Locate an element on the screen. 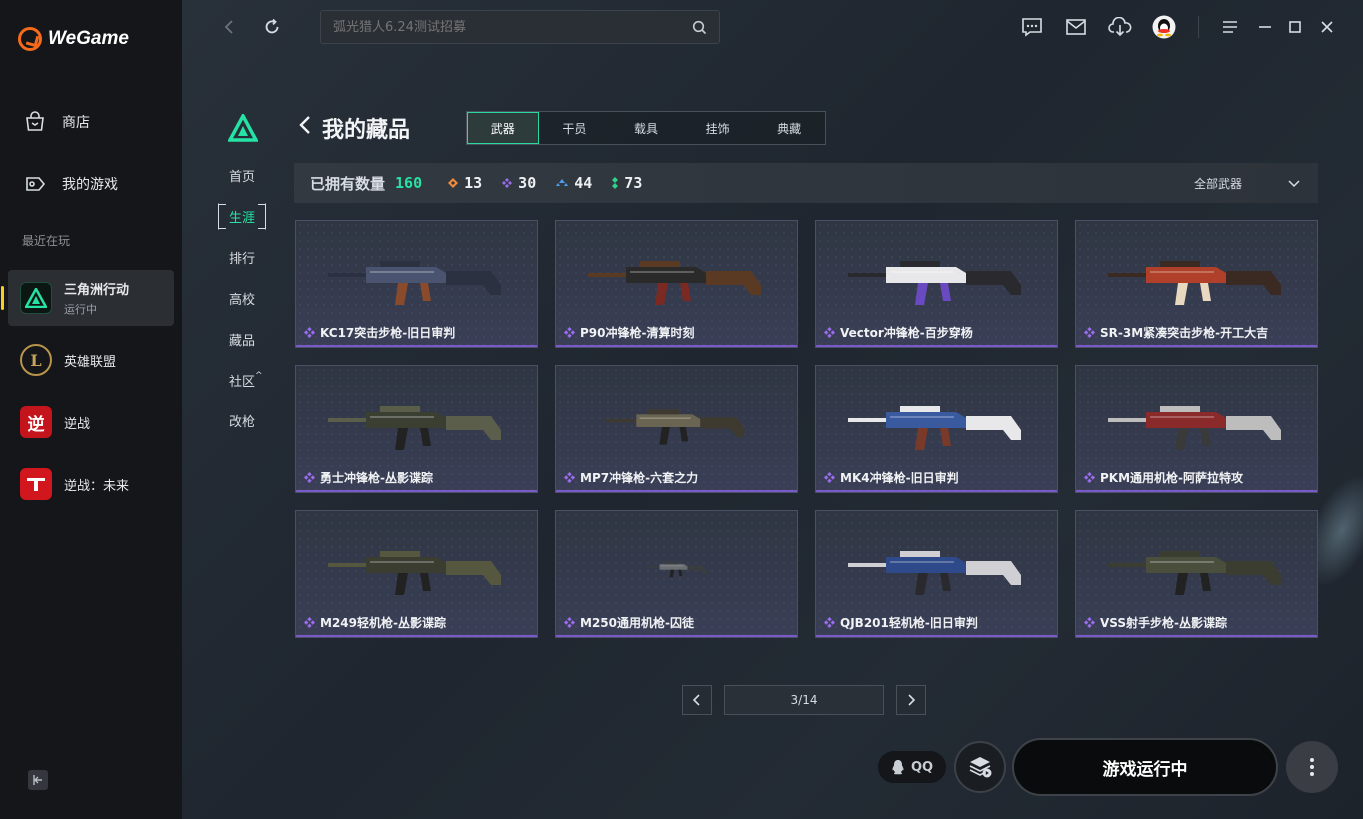  league-of-legends-icon: L is located at coordinates (36, 360).